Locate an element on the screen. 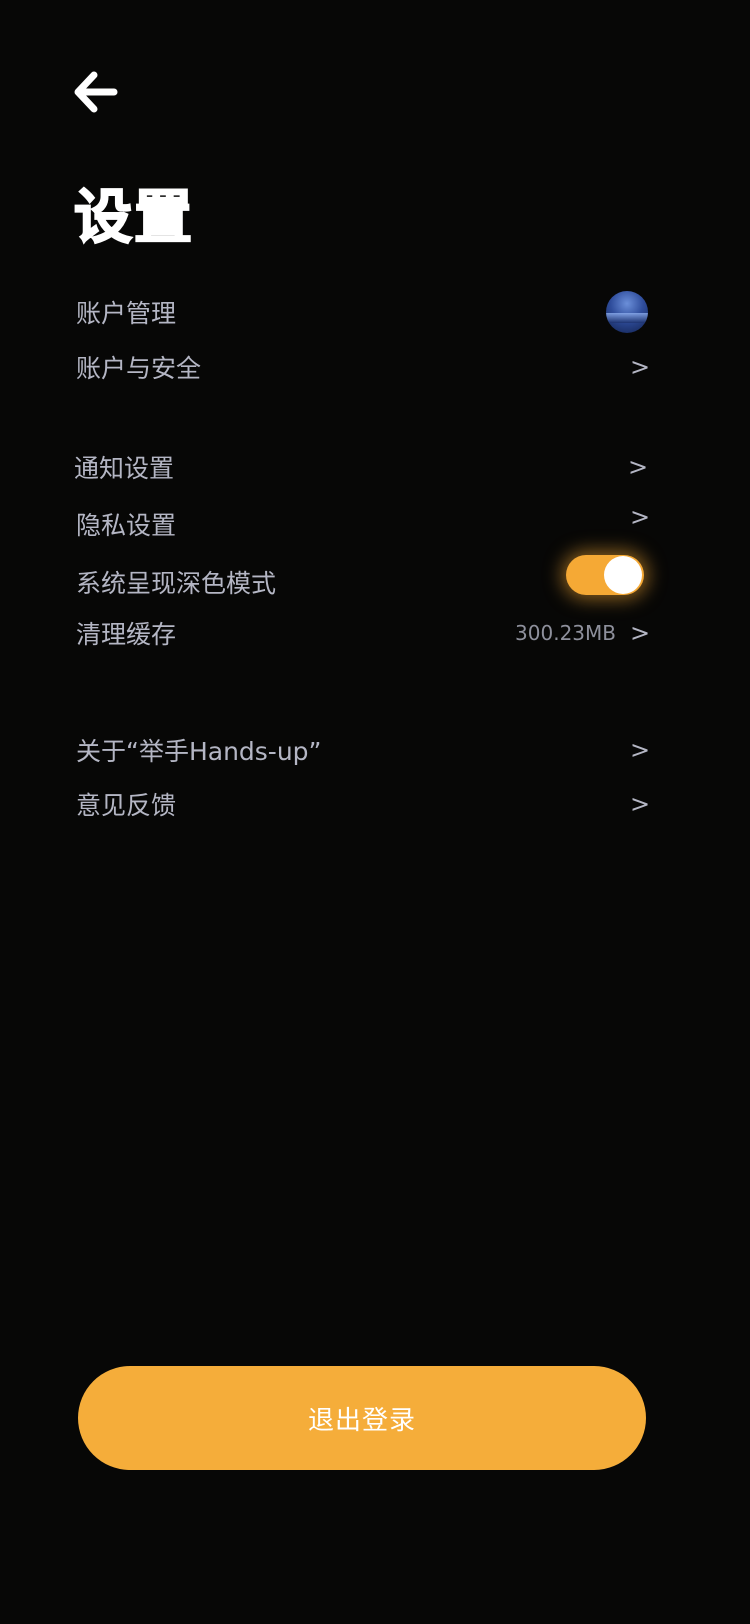  dark-mode-row: 系统呈现深色模式 is located at coordinates (361, 581).